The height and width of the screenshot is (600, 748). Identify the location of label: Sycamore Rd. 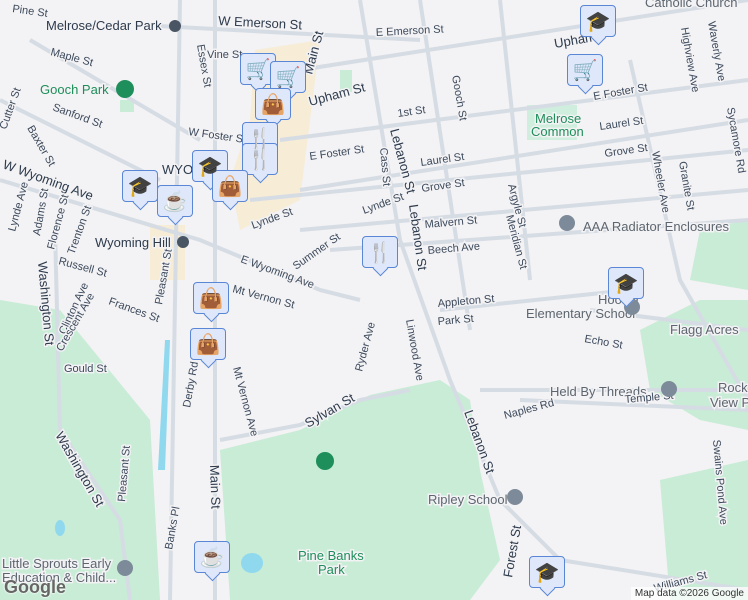
(735, 140).